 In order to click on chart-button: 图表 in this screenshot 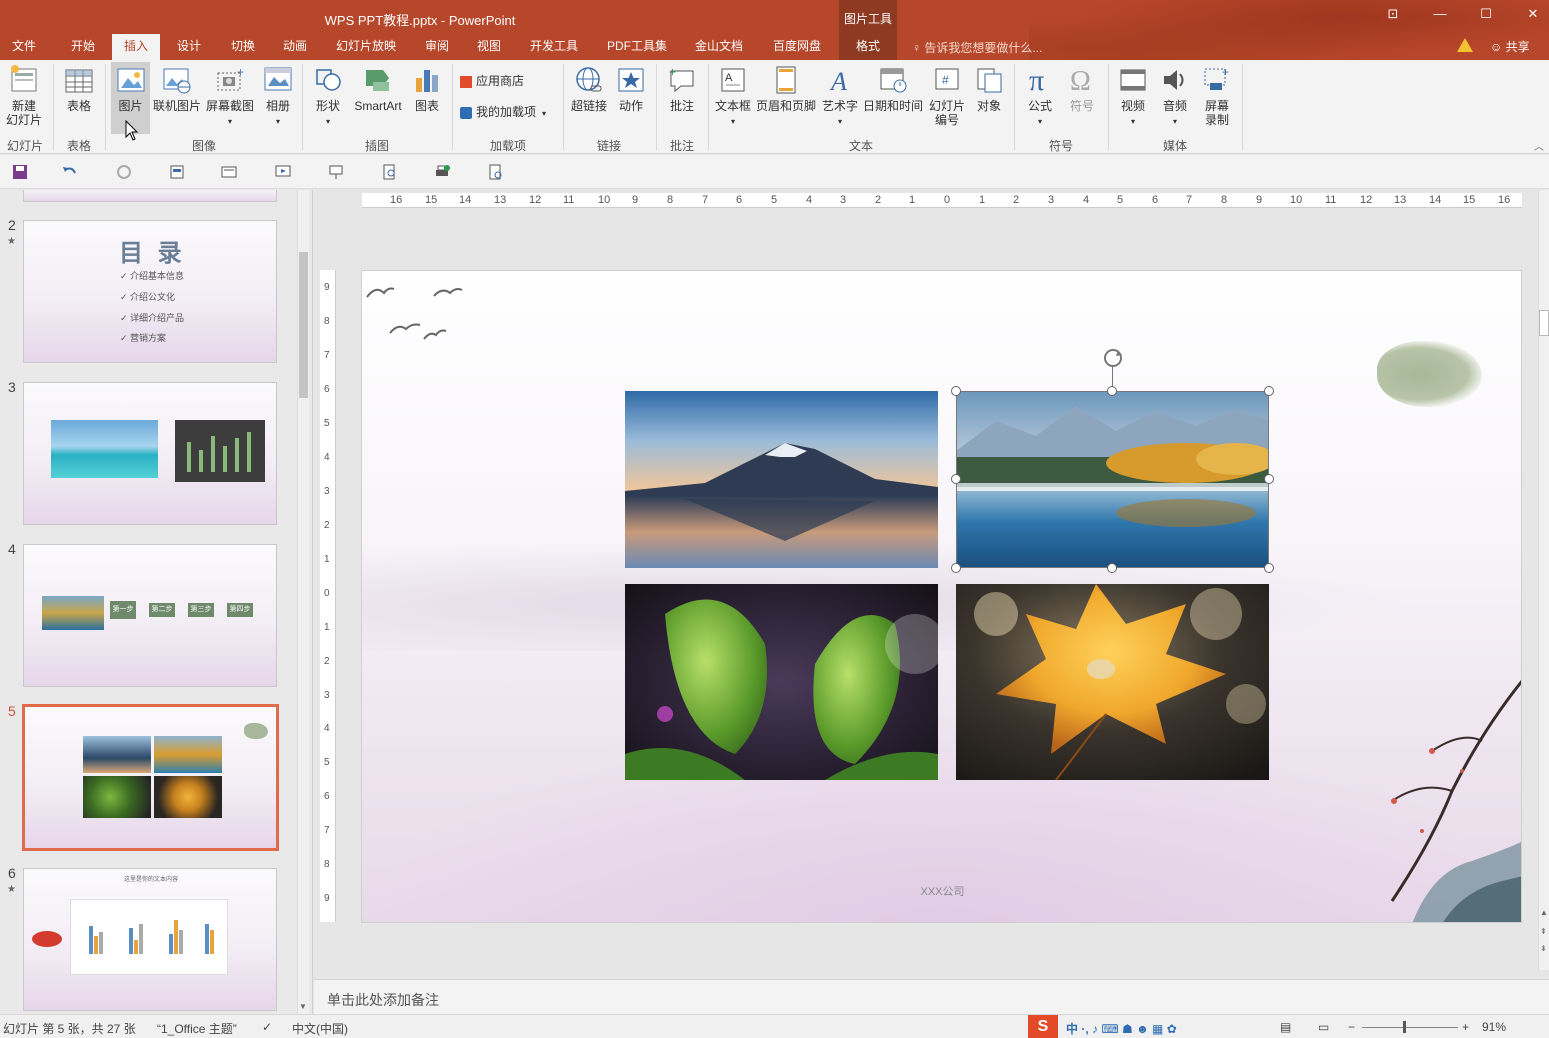, I will do `click(427, 88)`.